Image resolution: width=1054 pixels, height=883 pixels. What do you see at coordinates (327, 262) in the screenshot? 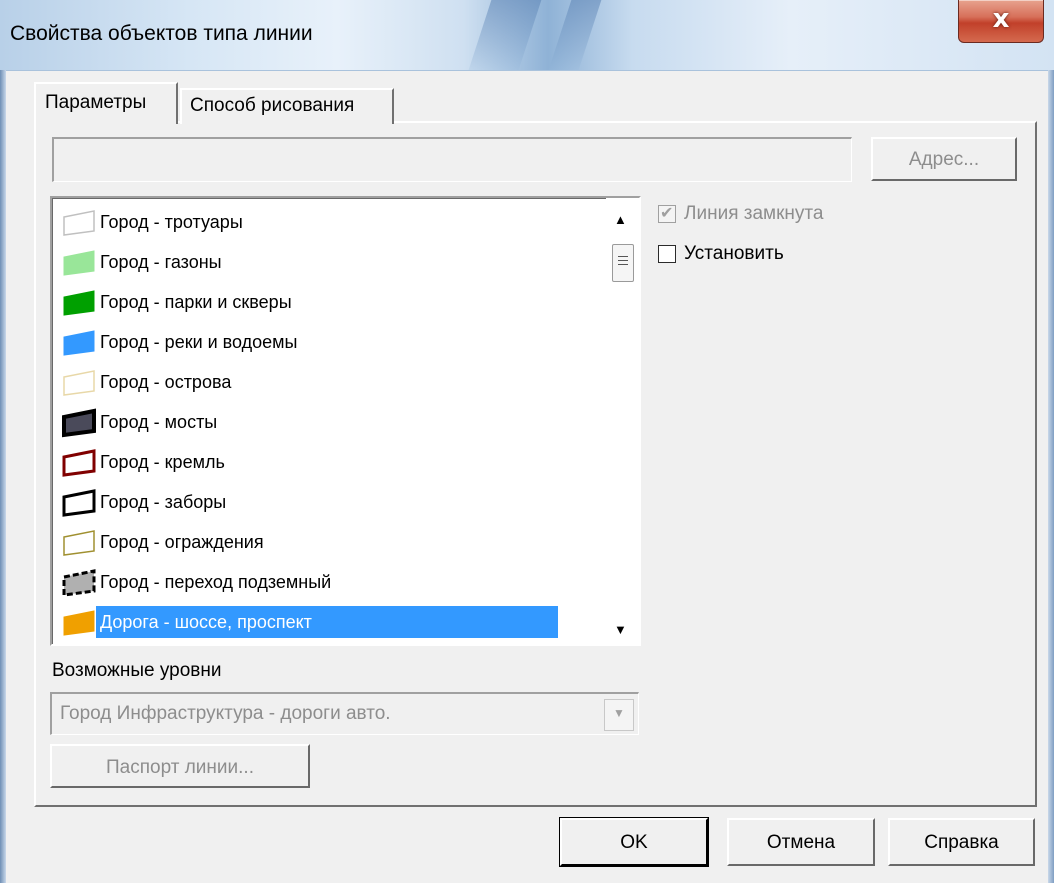
I see `list-item: Город - газоны` at bounding box center [327, 262].